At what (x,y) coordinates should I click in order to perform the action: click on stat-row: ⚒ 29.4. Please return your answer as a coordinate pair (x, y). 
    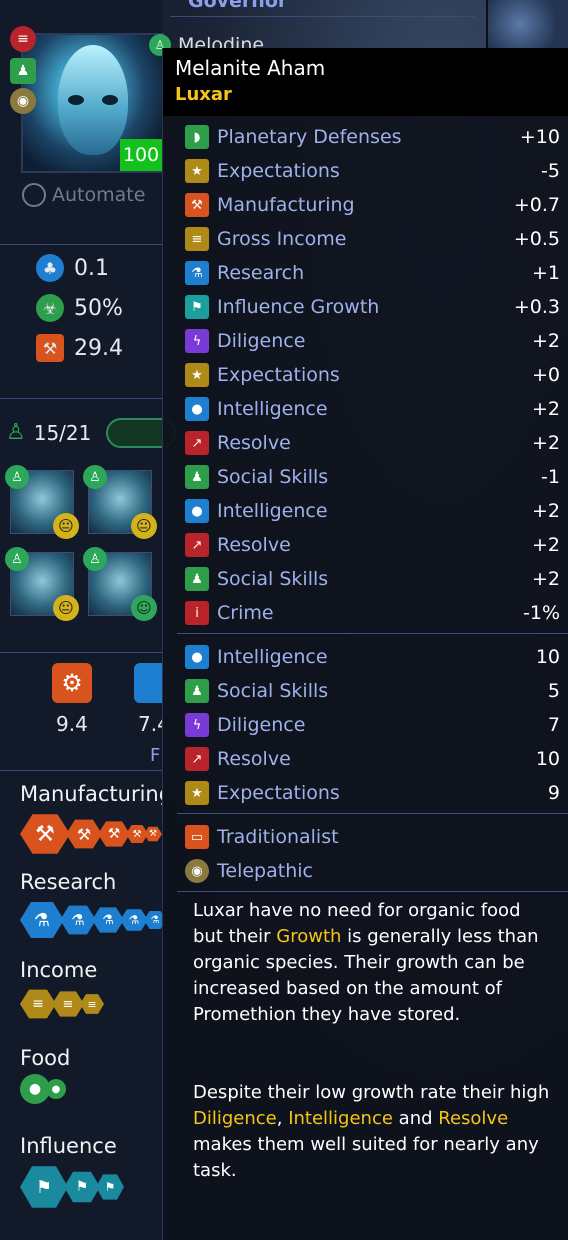
    Looking at the image, I should click on (79, 348).